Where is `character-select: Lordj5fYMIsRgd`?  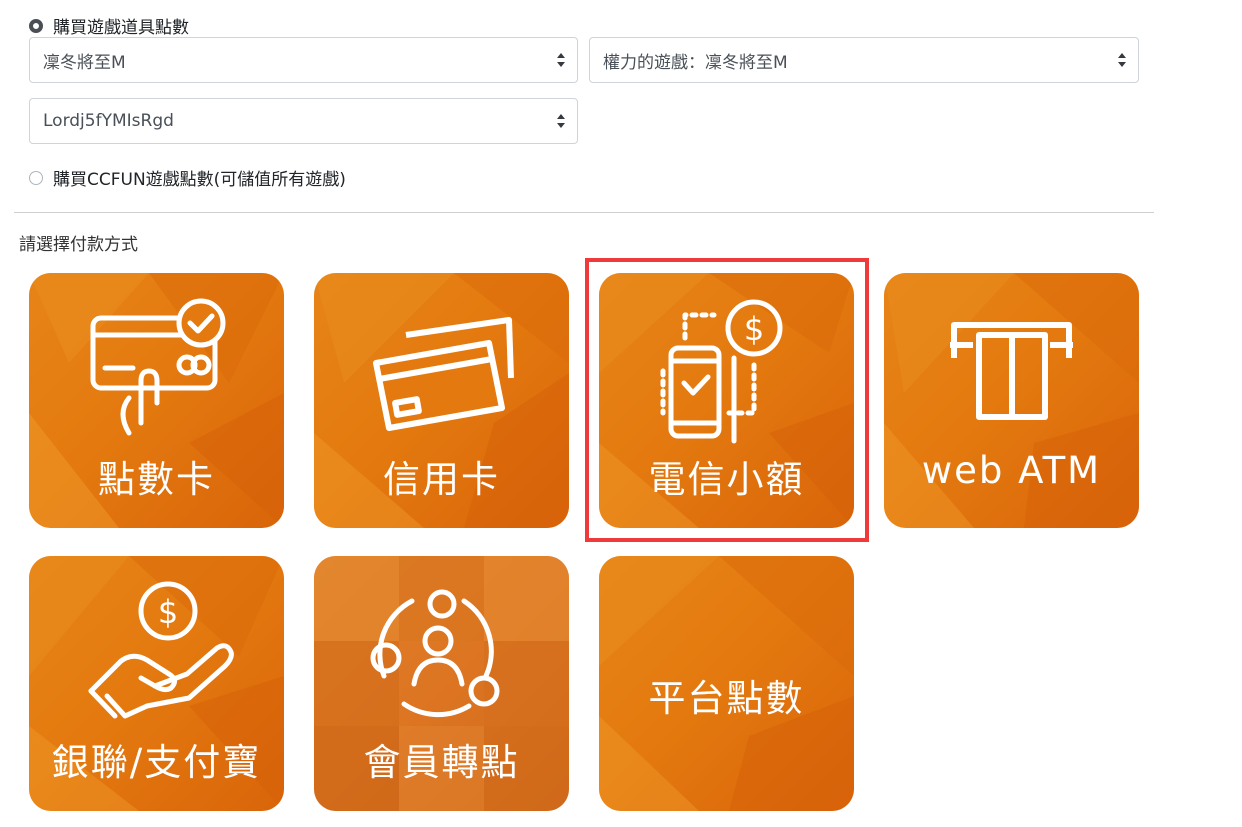 character-select: Lordj5fYMIsRgd is located at coordinates (303, 121).